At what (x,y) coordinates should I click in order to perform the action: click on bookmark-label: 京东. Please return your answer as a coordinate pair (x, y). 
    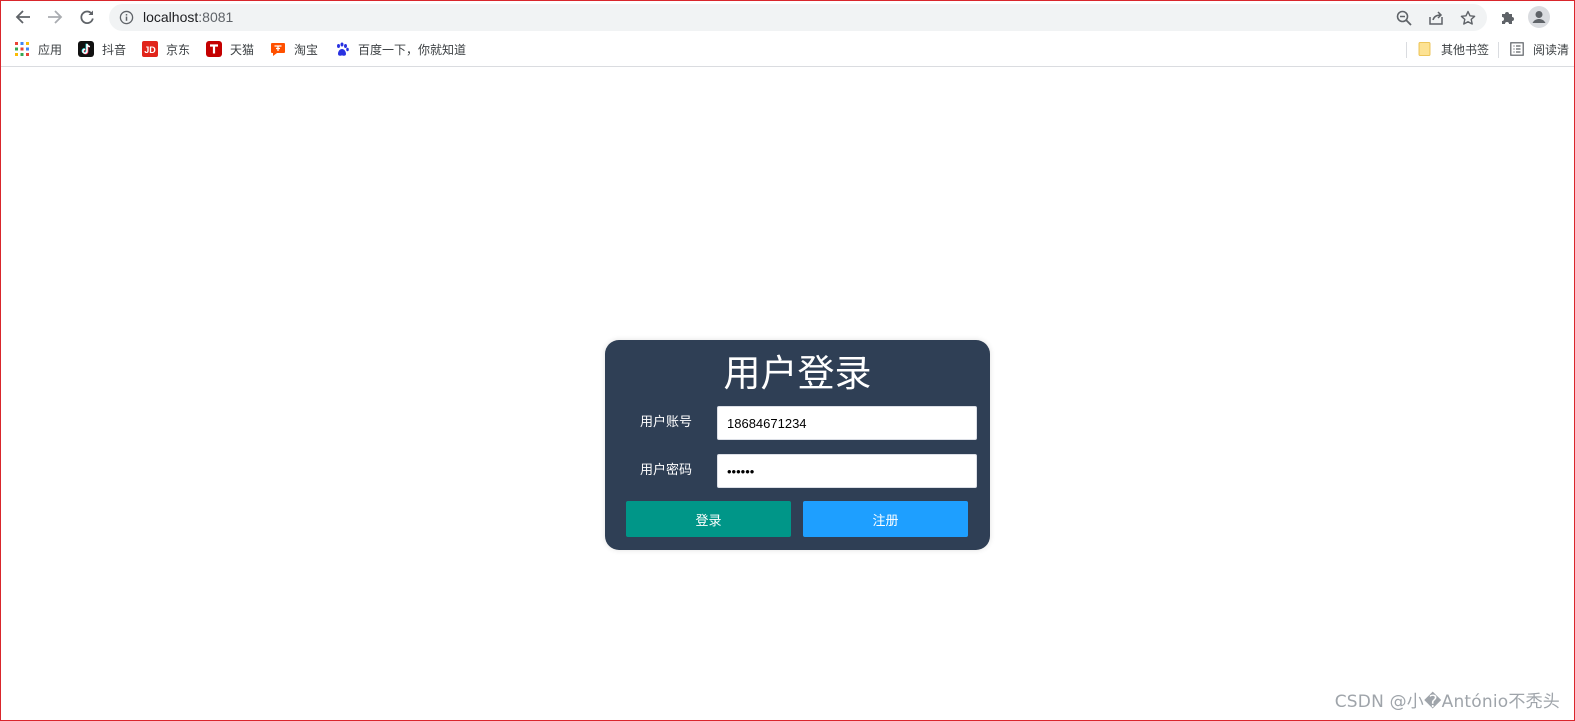
    Looking at the image, I should click on (178, 49).